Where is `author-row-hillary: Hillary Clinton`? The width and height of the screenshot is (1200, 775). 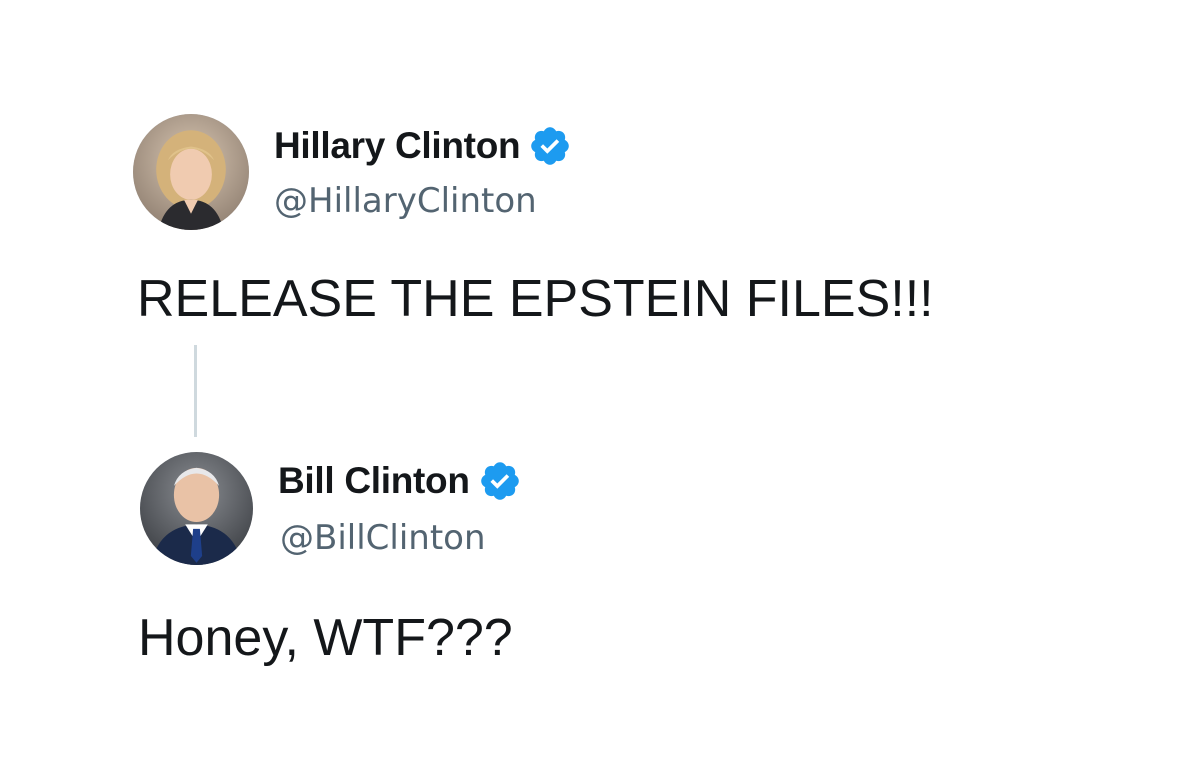
author-row-hillary: Hillary Clinton is located at coordinates (423, 146).